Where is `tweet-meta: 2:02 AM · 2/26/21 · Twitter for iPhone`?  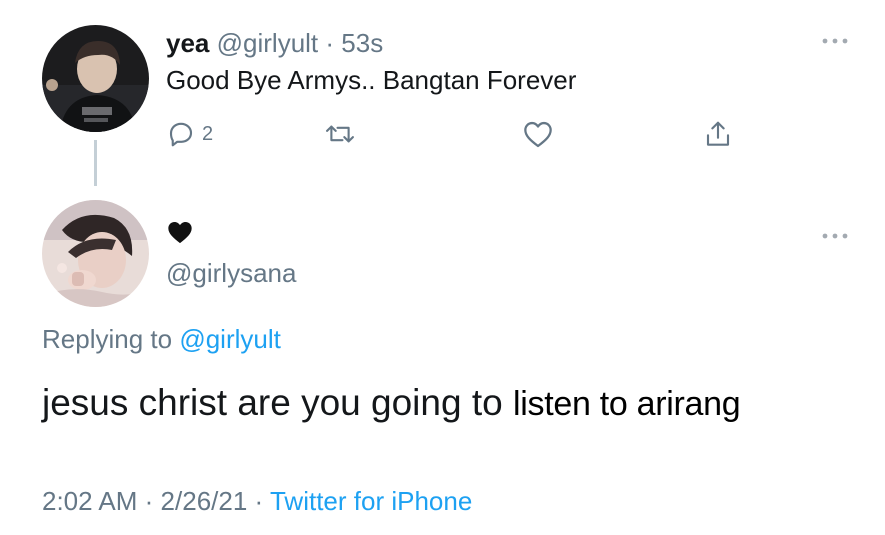
tweet-meta: 2:02 AM · 2/26/21 · Twitter for iPhone is located at coordinates (257, 501).